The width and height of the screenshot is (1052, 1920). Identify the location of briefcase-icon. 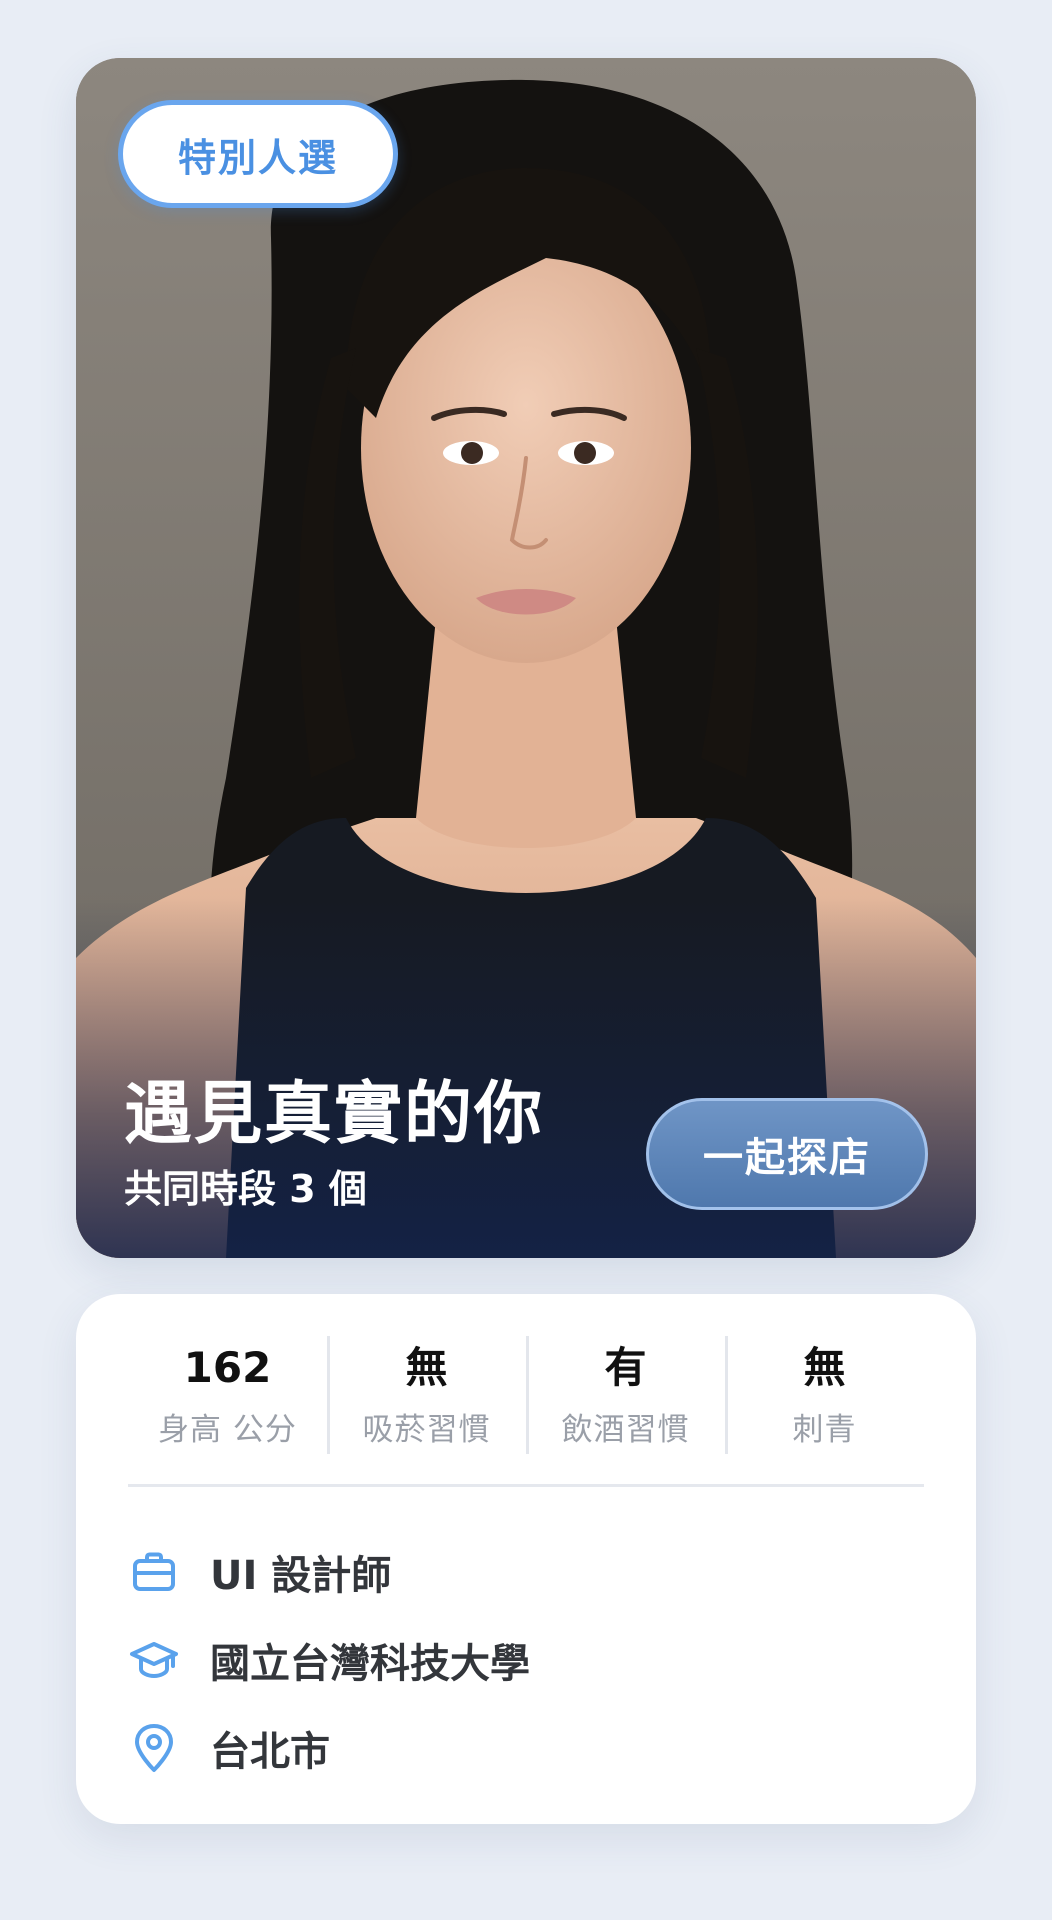
(154, 1572).